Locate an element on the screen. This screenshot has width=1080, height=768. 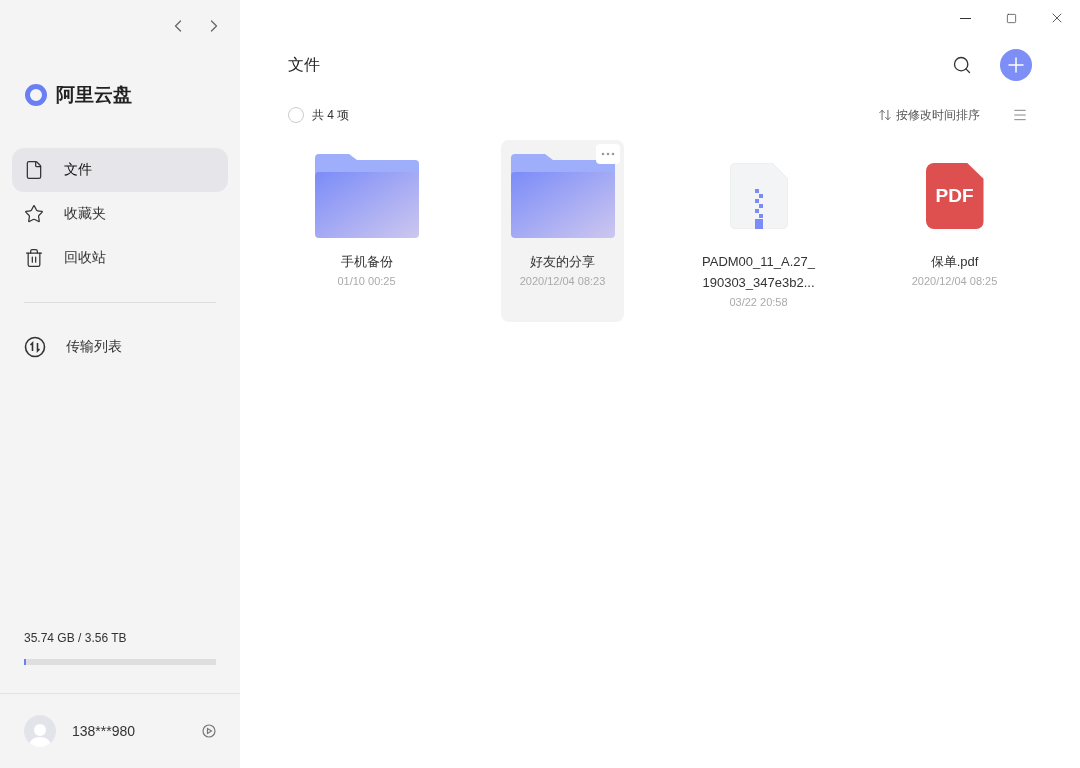
list-view-icon is located at coordinates (1020, 115).